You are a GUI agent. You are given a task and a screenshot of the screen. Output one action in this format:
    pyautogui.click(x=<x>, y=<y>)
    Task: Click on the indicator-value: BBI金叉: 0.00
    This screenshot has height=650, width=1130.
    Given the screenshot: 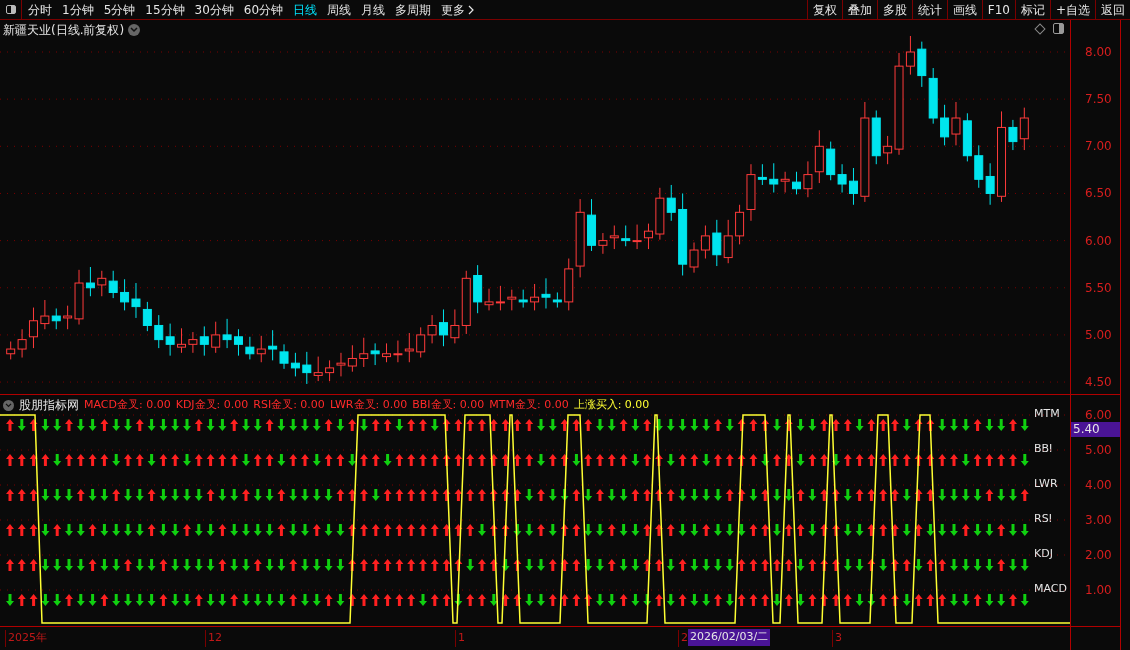 What is the action you would take?
    pyautogui.click(x=448, y=404)
    